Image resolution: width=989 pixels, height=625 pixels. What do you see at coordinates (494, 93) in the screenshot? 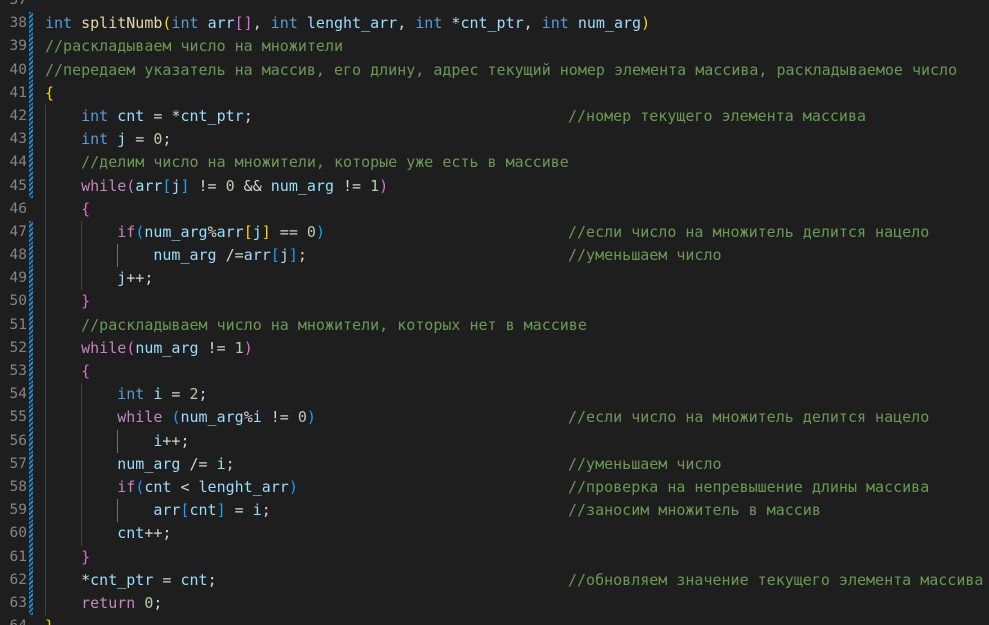
I see `code-line: 41 {` at bounding box center [494, 93].